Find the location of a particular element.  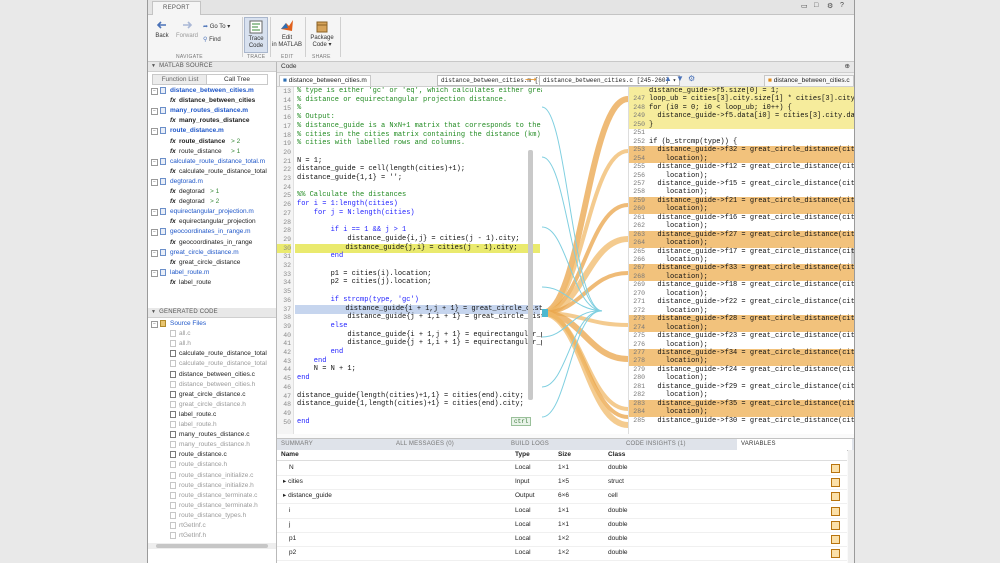

horizontal-scrollbar is located at coordinates (212, 546).